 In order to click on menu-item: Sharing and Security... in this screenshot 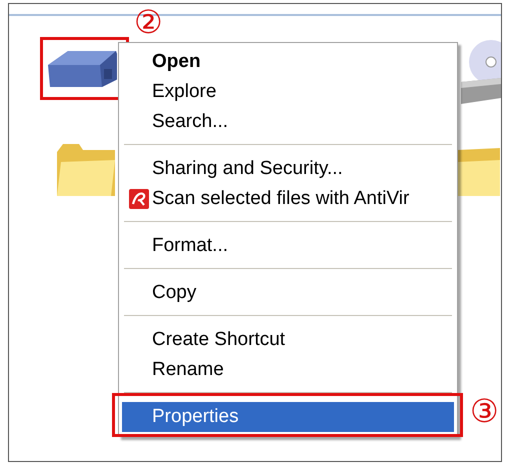, I will do `click(288, 169)`.